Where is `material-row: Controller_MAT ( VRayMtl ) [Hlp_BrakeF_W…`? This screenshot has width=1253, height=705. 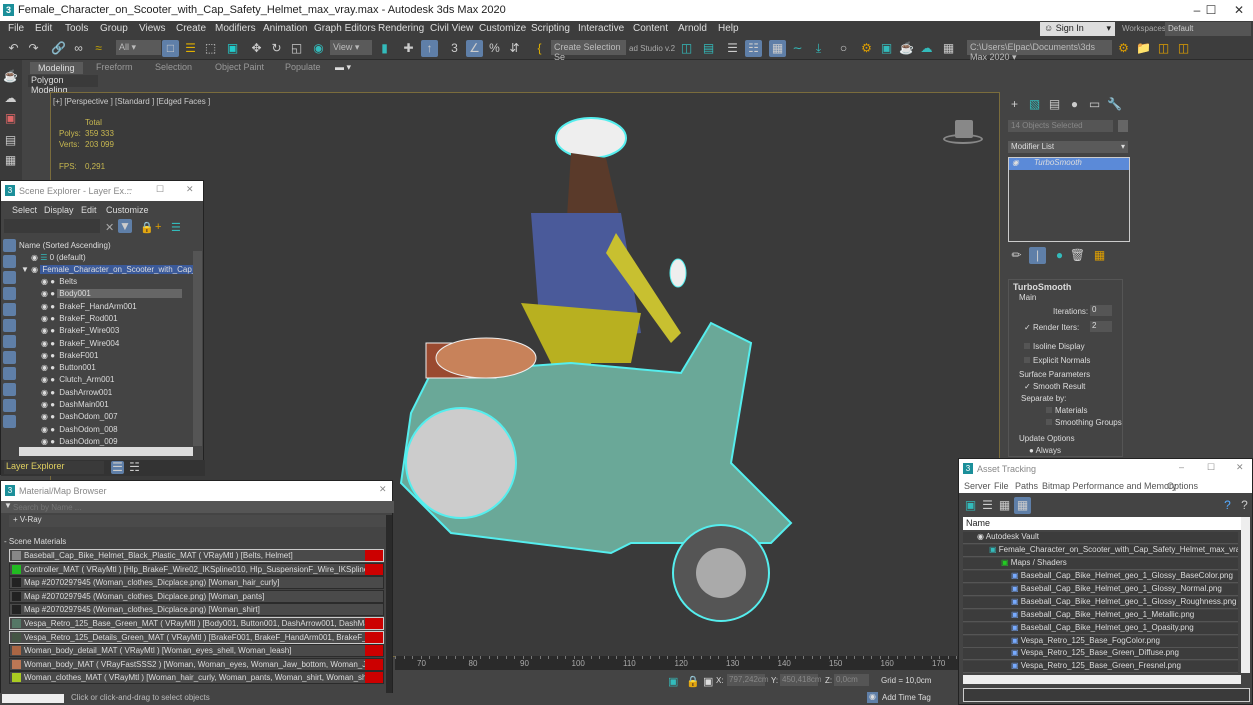
material-row: Controller_MAT ( VRayMtl ) [Hlp_BrakeF_W… is located at coordinates (196, 569).